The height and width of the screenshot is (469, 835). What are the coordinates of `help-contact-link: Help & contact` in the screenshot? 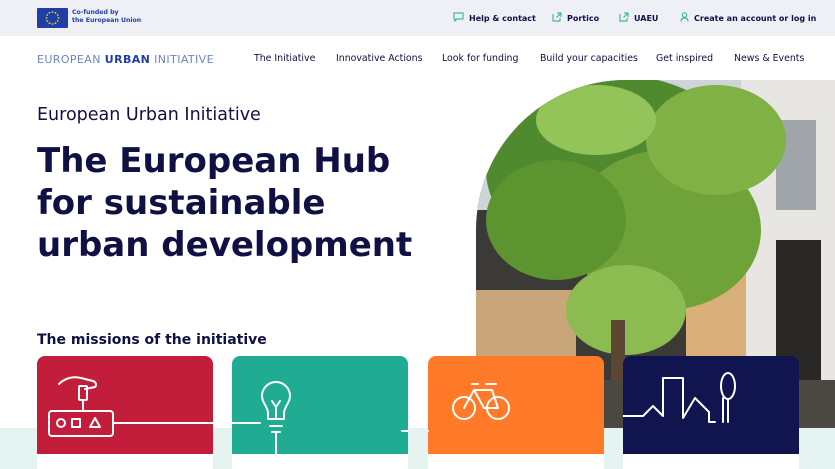 It's located at (494, 18).